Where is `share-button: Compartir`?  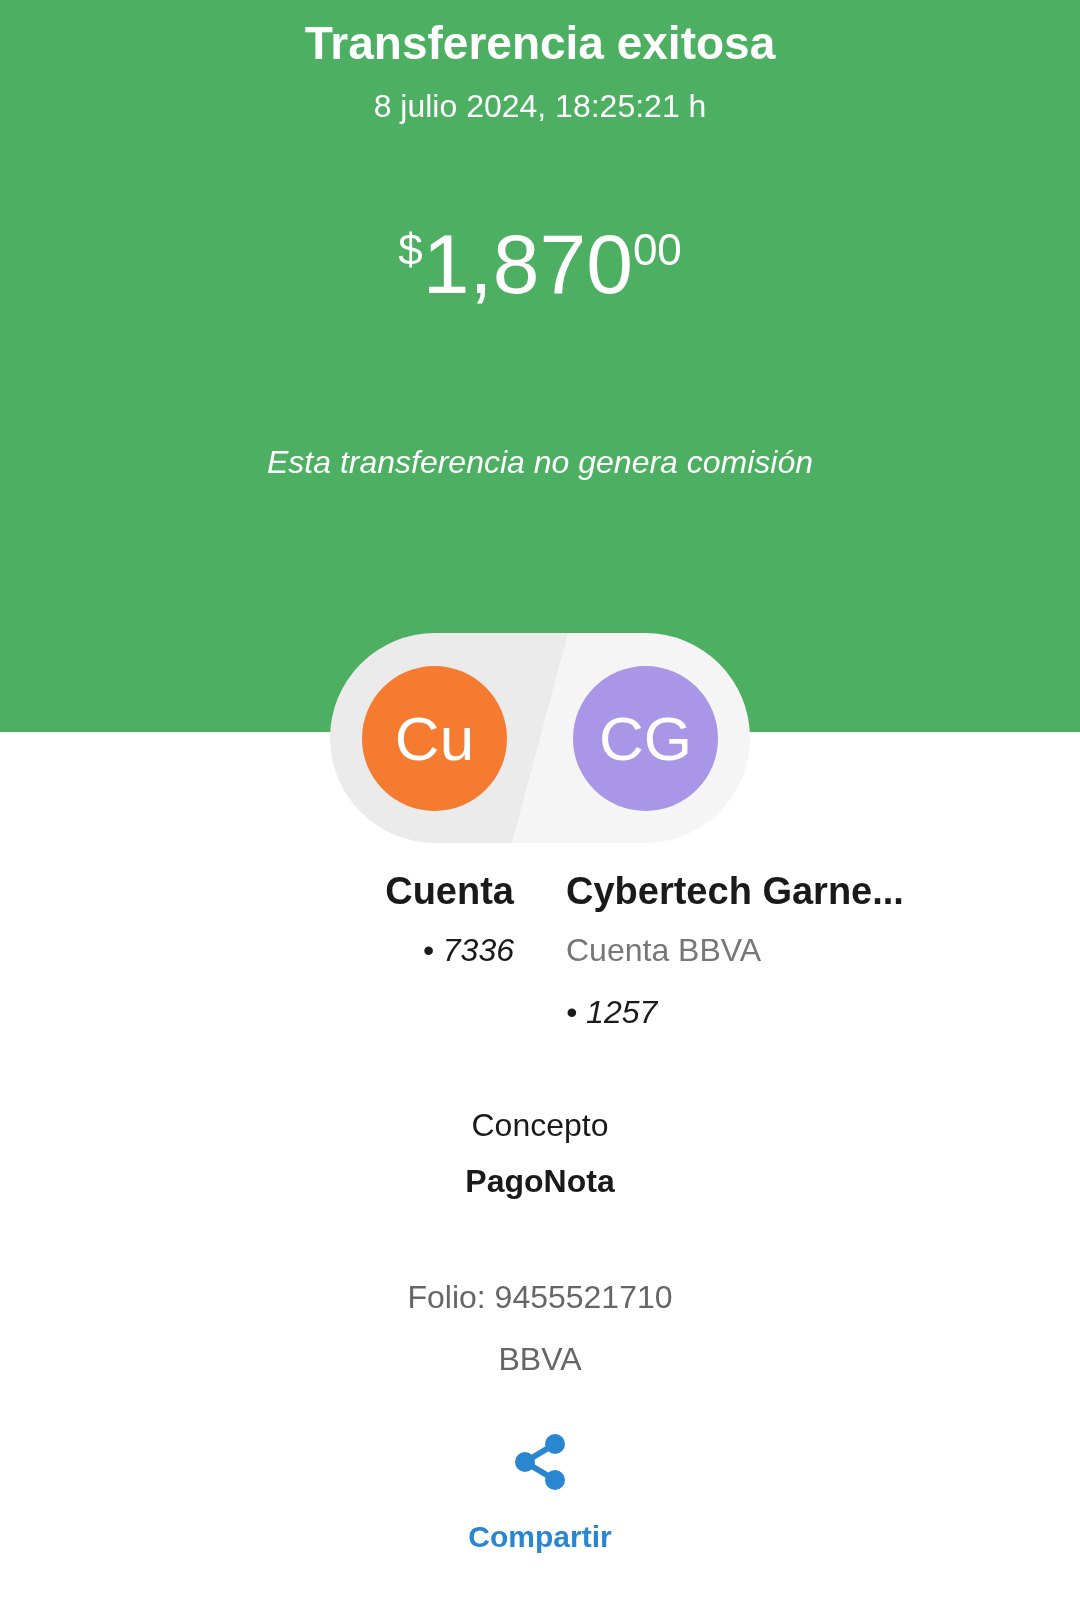
share-button: Compartir is located at coordinates (540, 1537).